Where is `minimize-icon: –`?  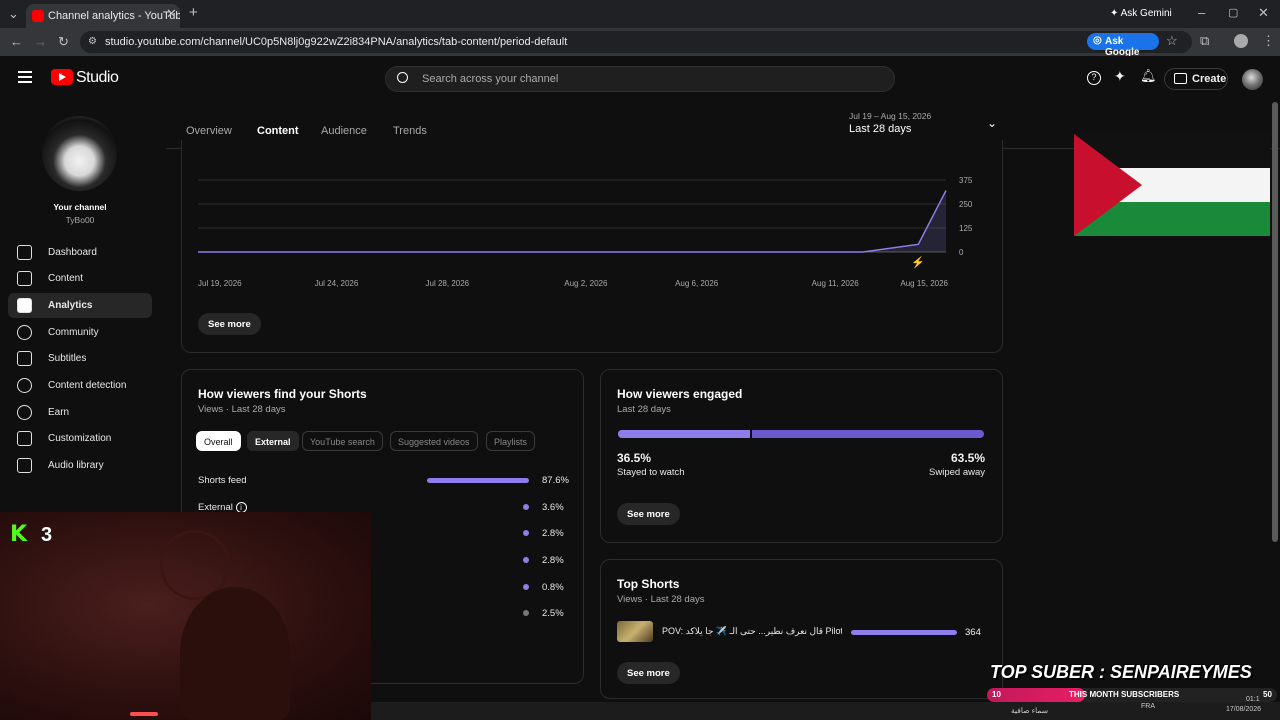
minimize-icon: – is located at coordinates (1201, 13).